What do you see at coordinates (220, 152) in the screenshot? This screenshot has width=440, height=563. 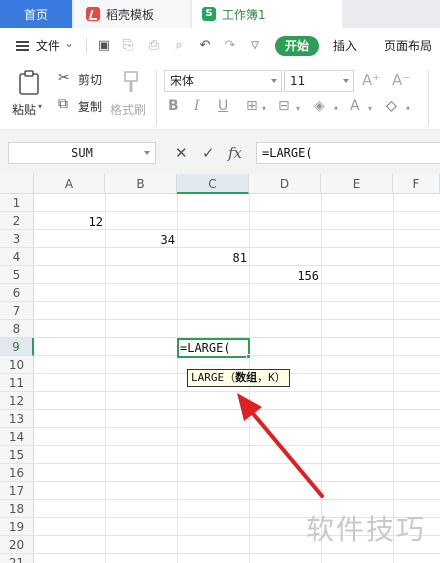 I see `formula-bar: SUM ✕ ✓ fx =LARGE(` at bounding box center [220, 152].